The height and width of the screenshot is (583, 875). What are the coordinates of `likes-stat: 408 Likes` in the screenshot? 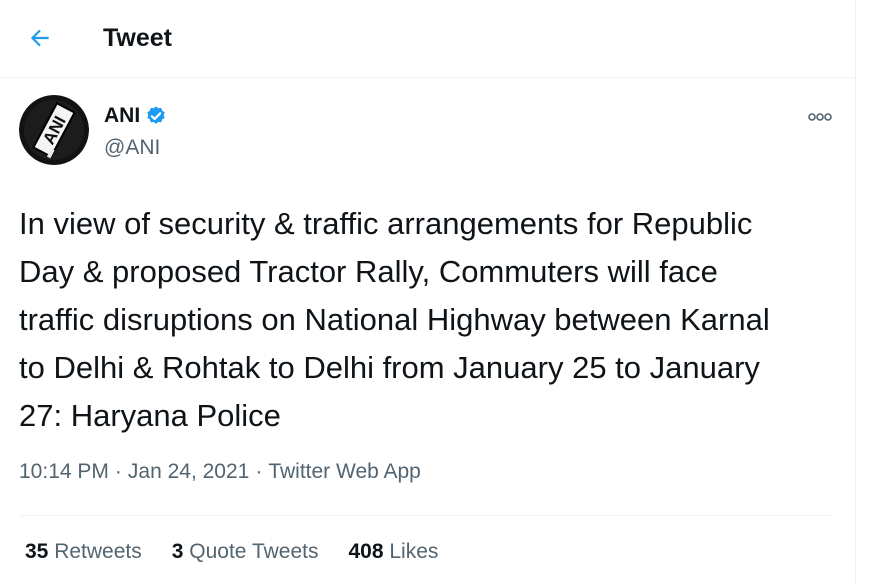 It's located at (393, 552).